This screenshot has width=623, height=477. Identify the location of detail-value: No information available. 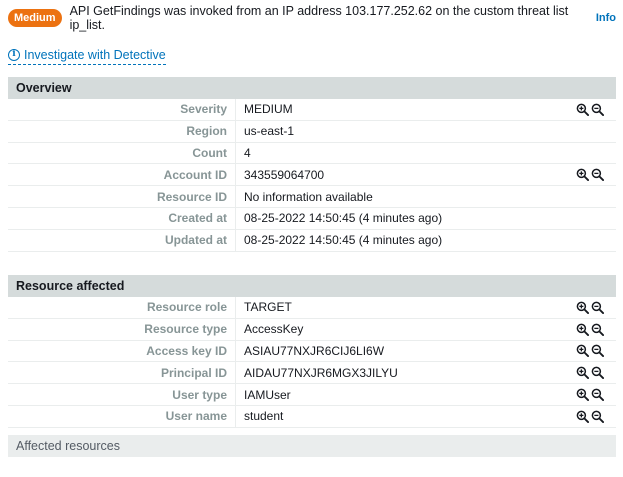
(308, 196).